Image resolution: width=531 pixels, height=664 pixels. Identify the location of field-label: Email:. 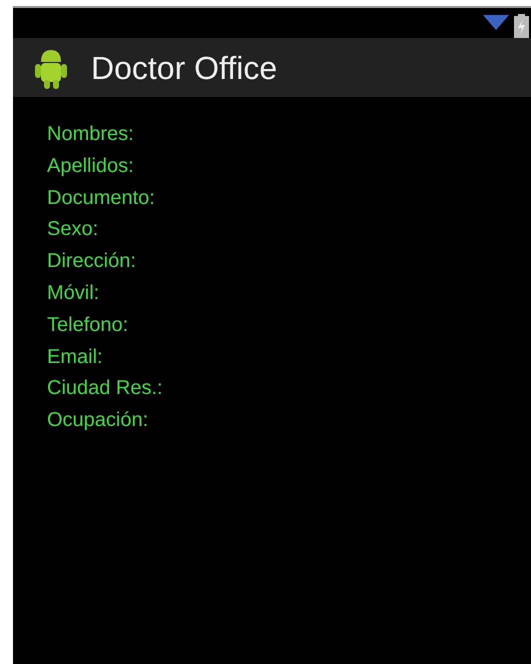
(75, 357).